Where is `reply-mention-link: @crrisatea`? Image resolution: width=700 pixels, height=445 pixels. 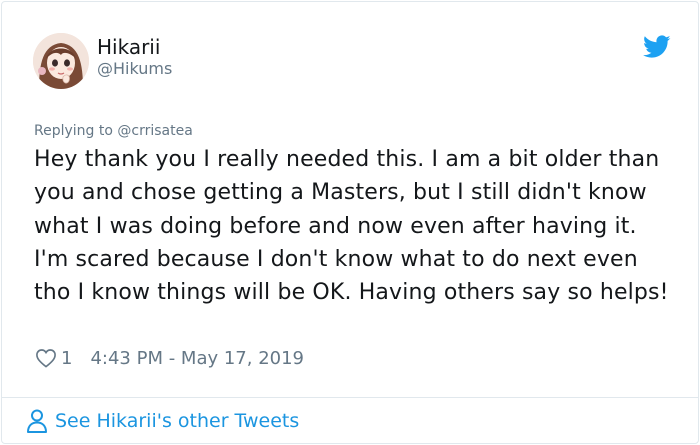 reply-mention-link: @crrisatea is located at coordinates (154, 131).